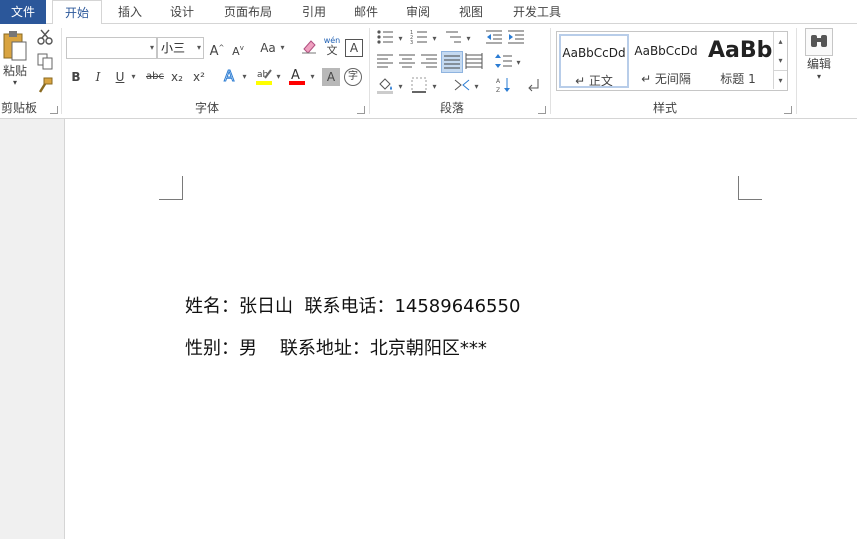 This screenshot has height=539, width=857. I want to click on chevron-up-icon: ▴, so click(780, 41).